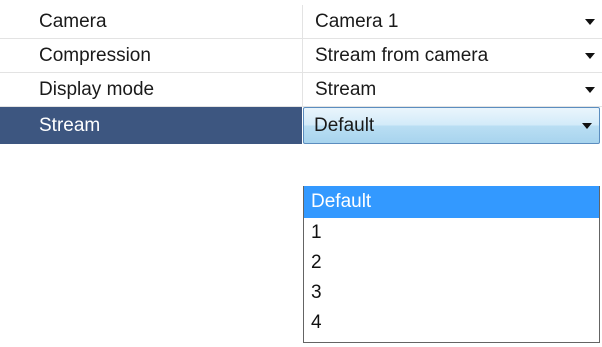  Describe the element at coordinates (402, 55) in the screenshot. I see `compression-select-value: Stream from camera` at that location.